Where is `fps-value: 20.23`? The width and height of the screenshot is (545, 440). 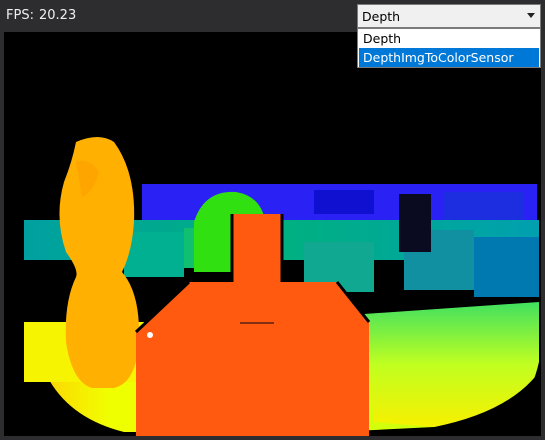 fps-value: 20.23 is located at coordinates (58, 15).